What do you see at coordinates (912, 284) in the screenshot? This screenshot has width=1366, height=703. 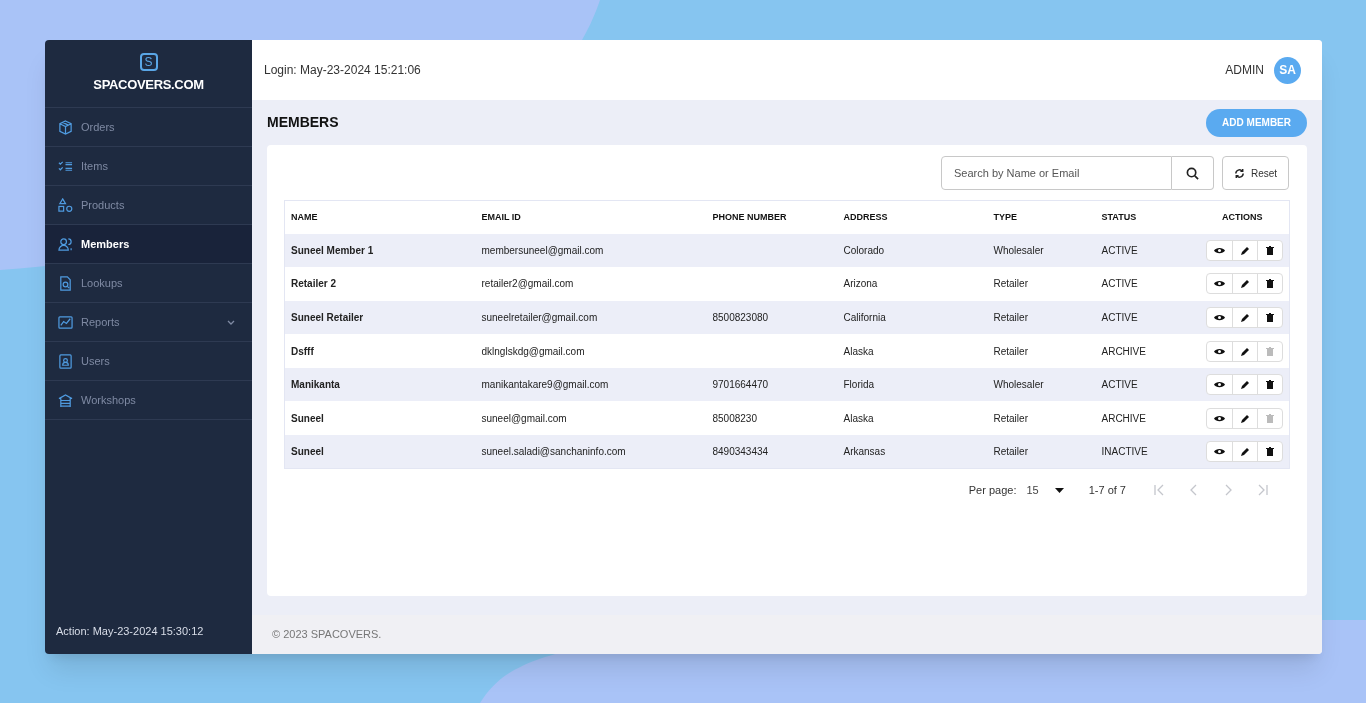 I see `table-cell: Arizona` at bounding box center [912, 284].